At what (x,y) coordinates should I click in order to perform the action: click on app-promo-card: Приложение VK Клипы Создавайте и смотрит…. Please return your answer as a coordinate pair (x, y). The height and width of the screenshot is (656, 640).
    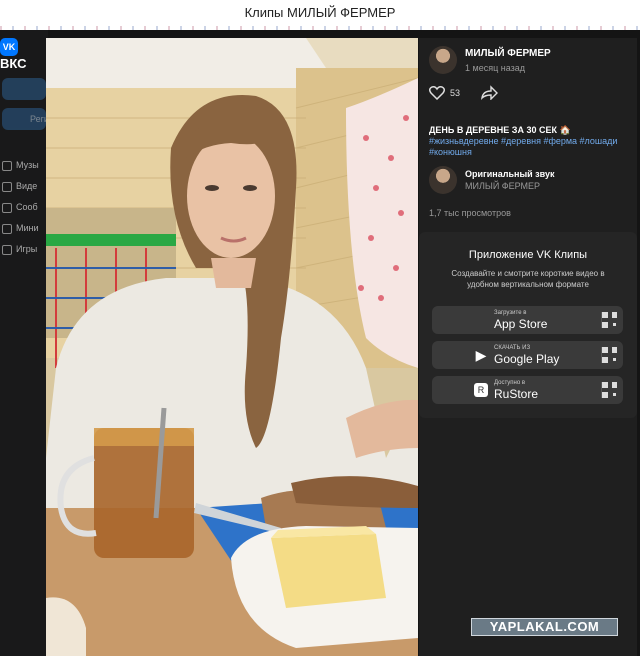
    Looking at the image, I should click on (528, 325).